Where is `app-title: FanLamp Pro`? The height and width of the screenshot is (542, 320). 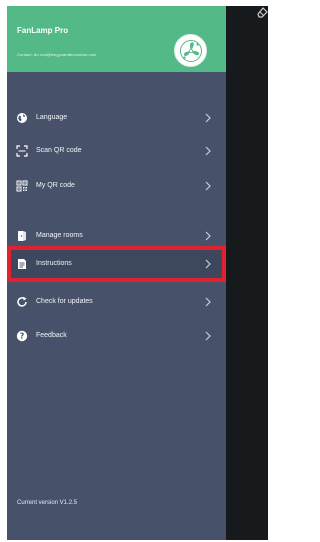
app-title: FanLamp Pro is located at coordinates (43, 30).